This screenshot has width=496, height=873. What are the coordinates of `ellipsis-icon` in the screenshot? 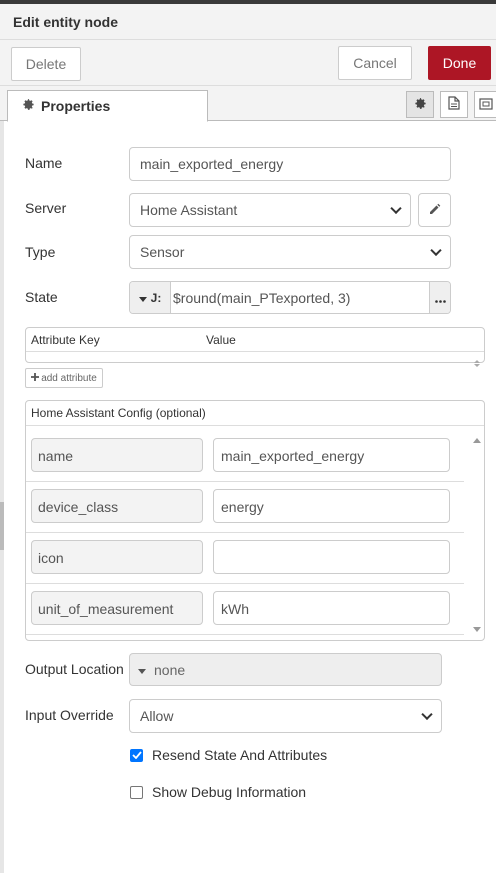 It's located at (440, 298).